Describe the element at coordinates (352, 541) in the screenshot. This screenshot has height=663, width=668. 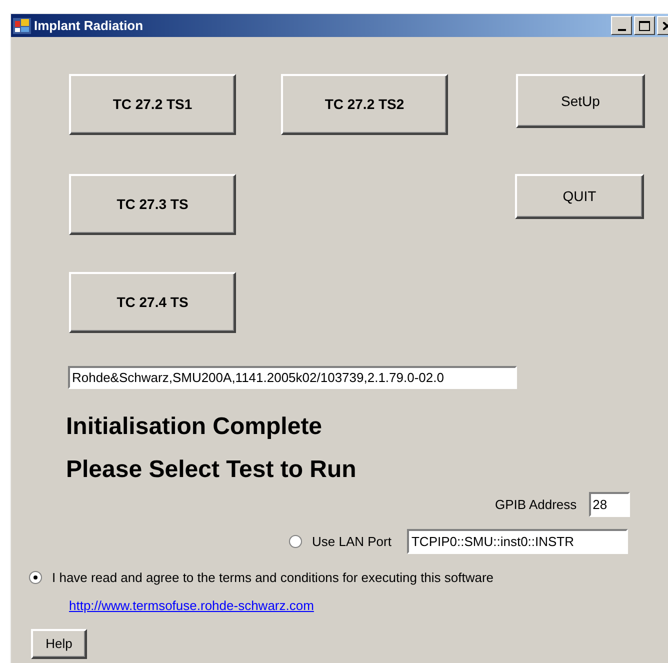
I see `lan-port-label: Use LAN Port` at that location.